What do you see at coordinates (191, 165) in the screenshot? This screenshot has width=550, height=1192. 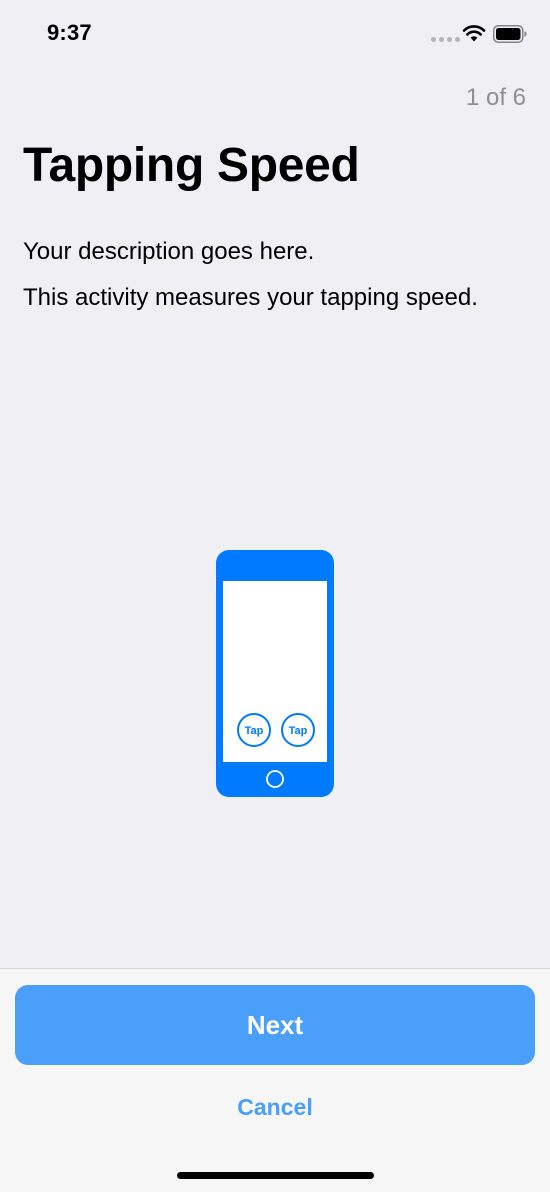 I see `page-title: Tapping Speed` at bounding box center [191, 165].